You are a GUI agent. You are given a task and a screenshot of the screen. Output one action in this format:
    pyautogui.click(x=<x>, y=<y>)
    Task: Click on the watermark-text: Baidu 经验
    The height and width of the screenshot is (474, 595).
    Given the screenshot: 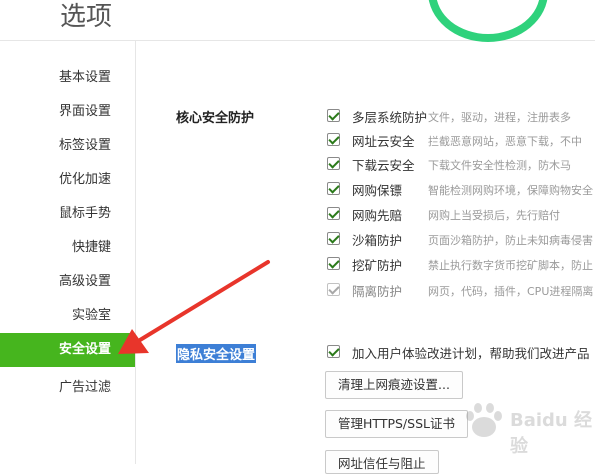 What is the action you would take?
    pyautogui.click(x=551, y=433)
    